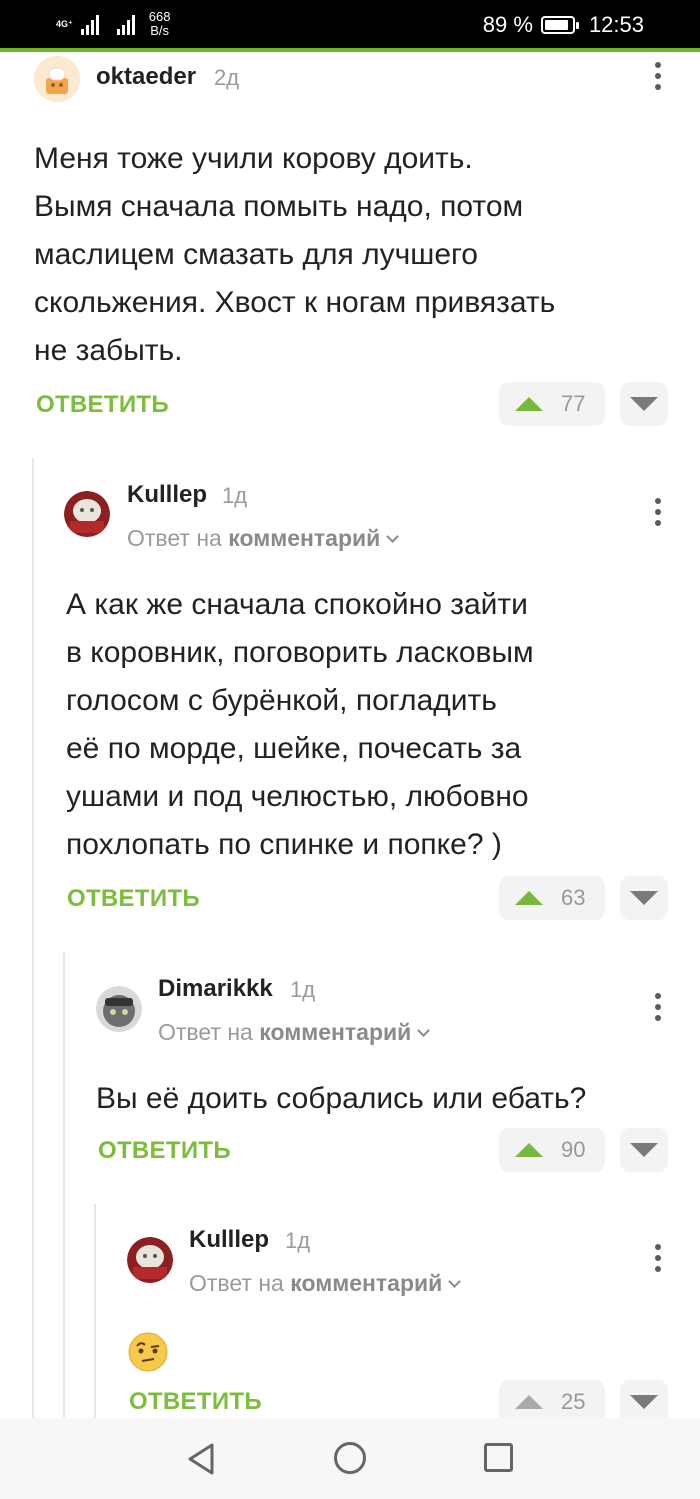  Describe the element at coordinates (146, 77) in the screenshot. I see `username: oktaeder` at that location.